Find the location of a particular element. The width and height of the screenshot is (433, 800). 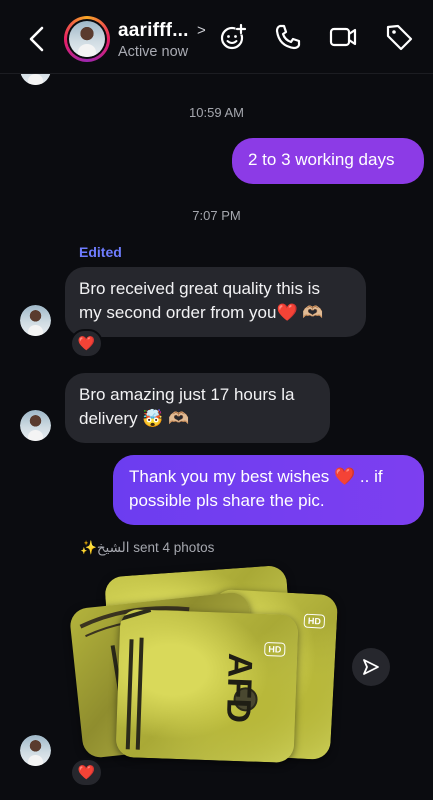

active-status: Active now is located at coordinates (153, 52).